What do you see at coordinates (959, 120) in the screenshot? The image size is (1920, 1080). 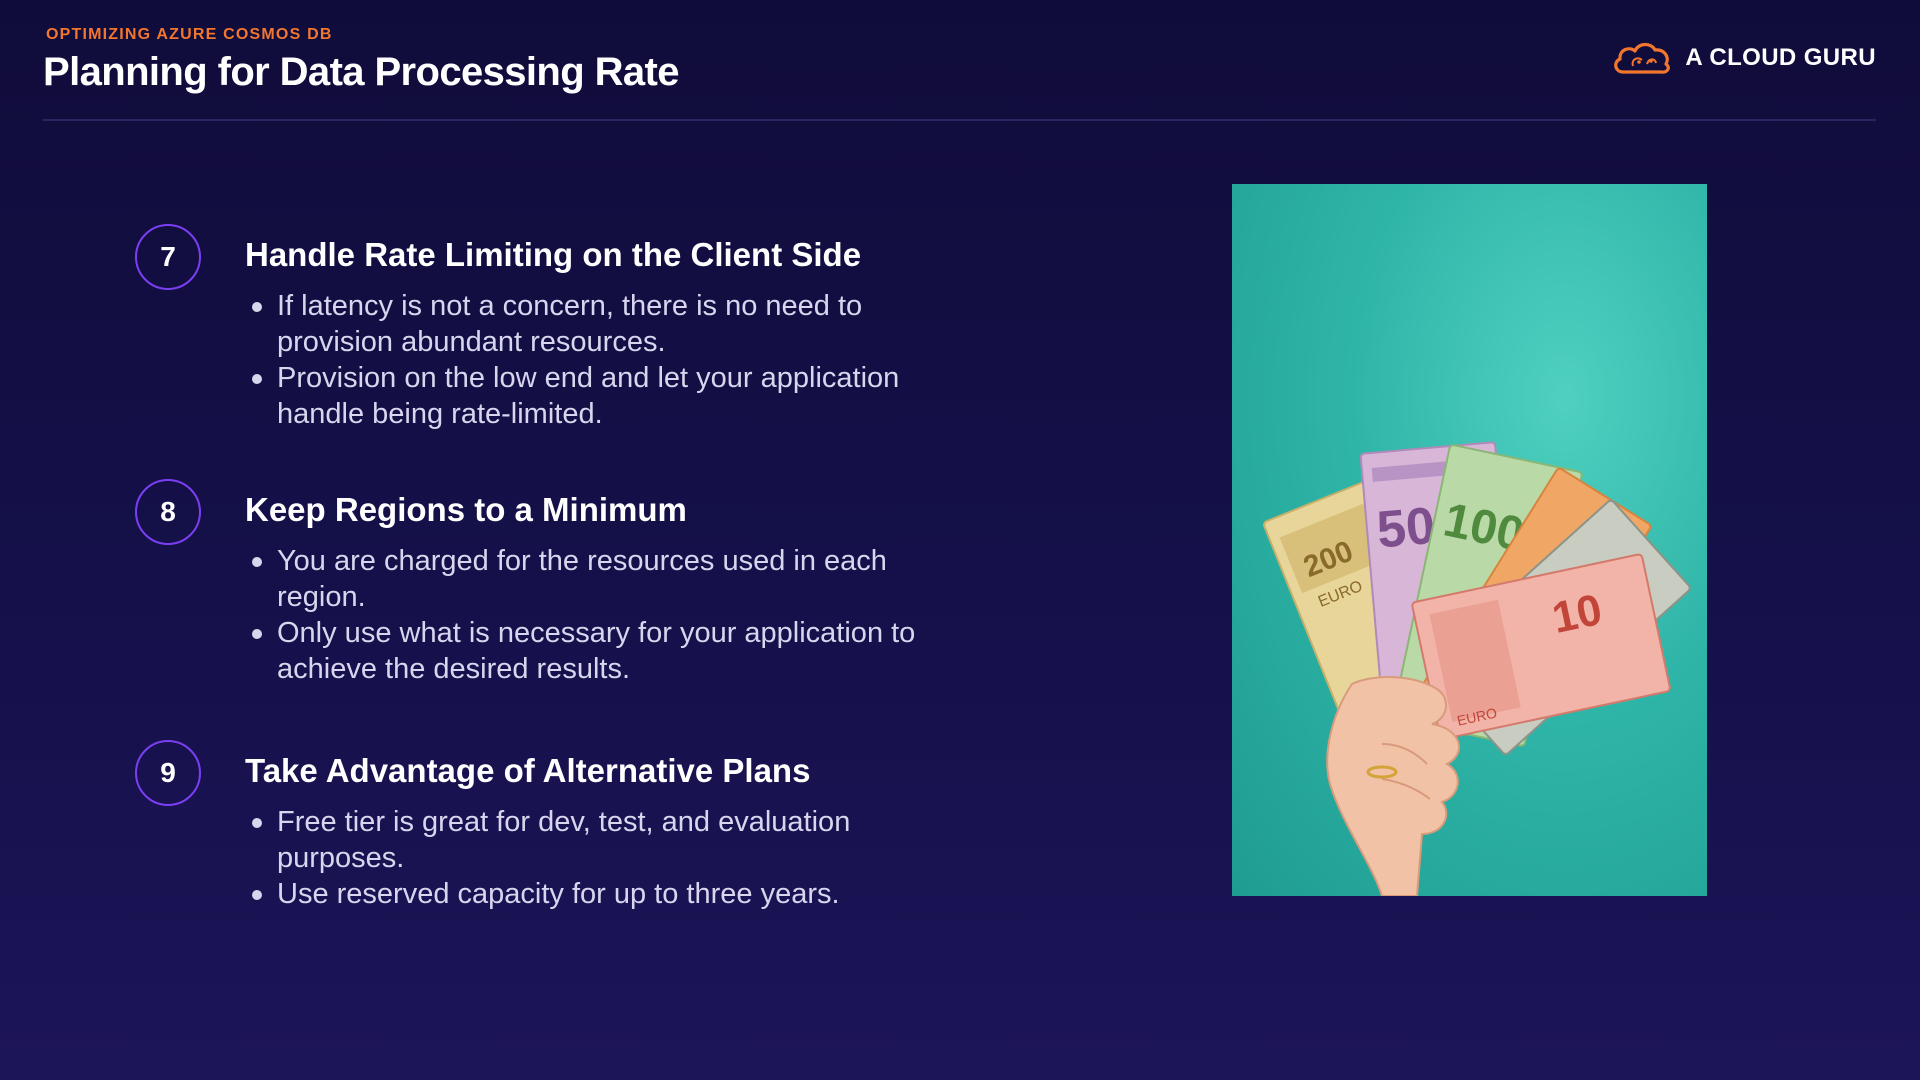 I see `header-divider` at bounding box center [959, 120].